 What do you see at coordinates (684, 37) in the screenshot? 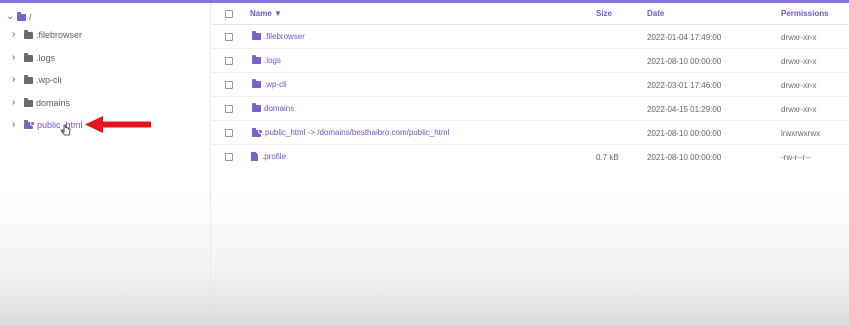
I see `date-cell: 2022-01-04 17:49:00` at bounding box center [684, 37].